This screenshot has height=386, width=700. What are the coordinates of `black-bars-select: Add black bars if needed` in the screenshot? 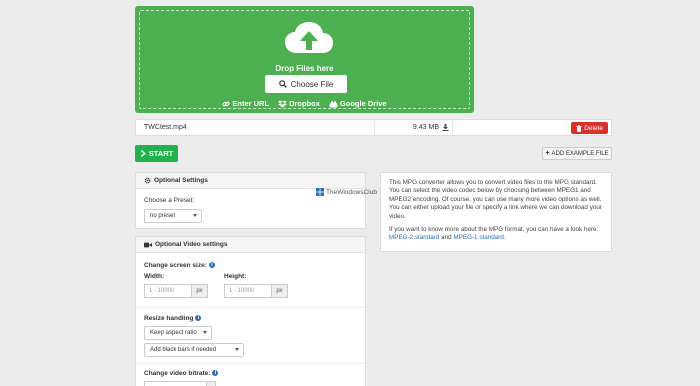 It's located at (194, 350).